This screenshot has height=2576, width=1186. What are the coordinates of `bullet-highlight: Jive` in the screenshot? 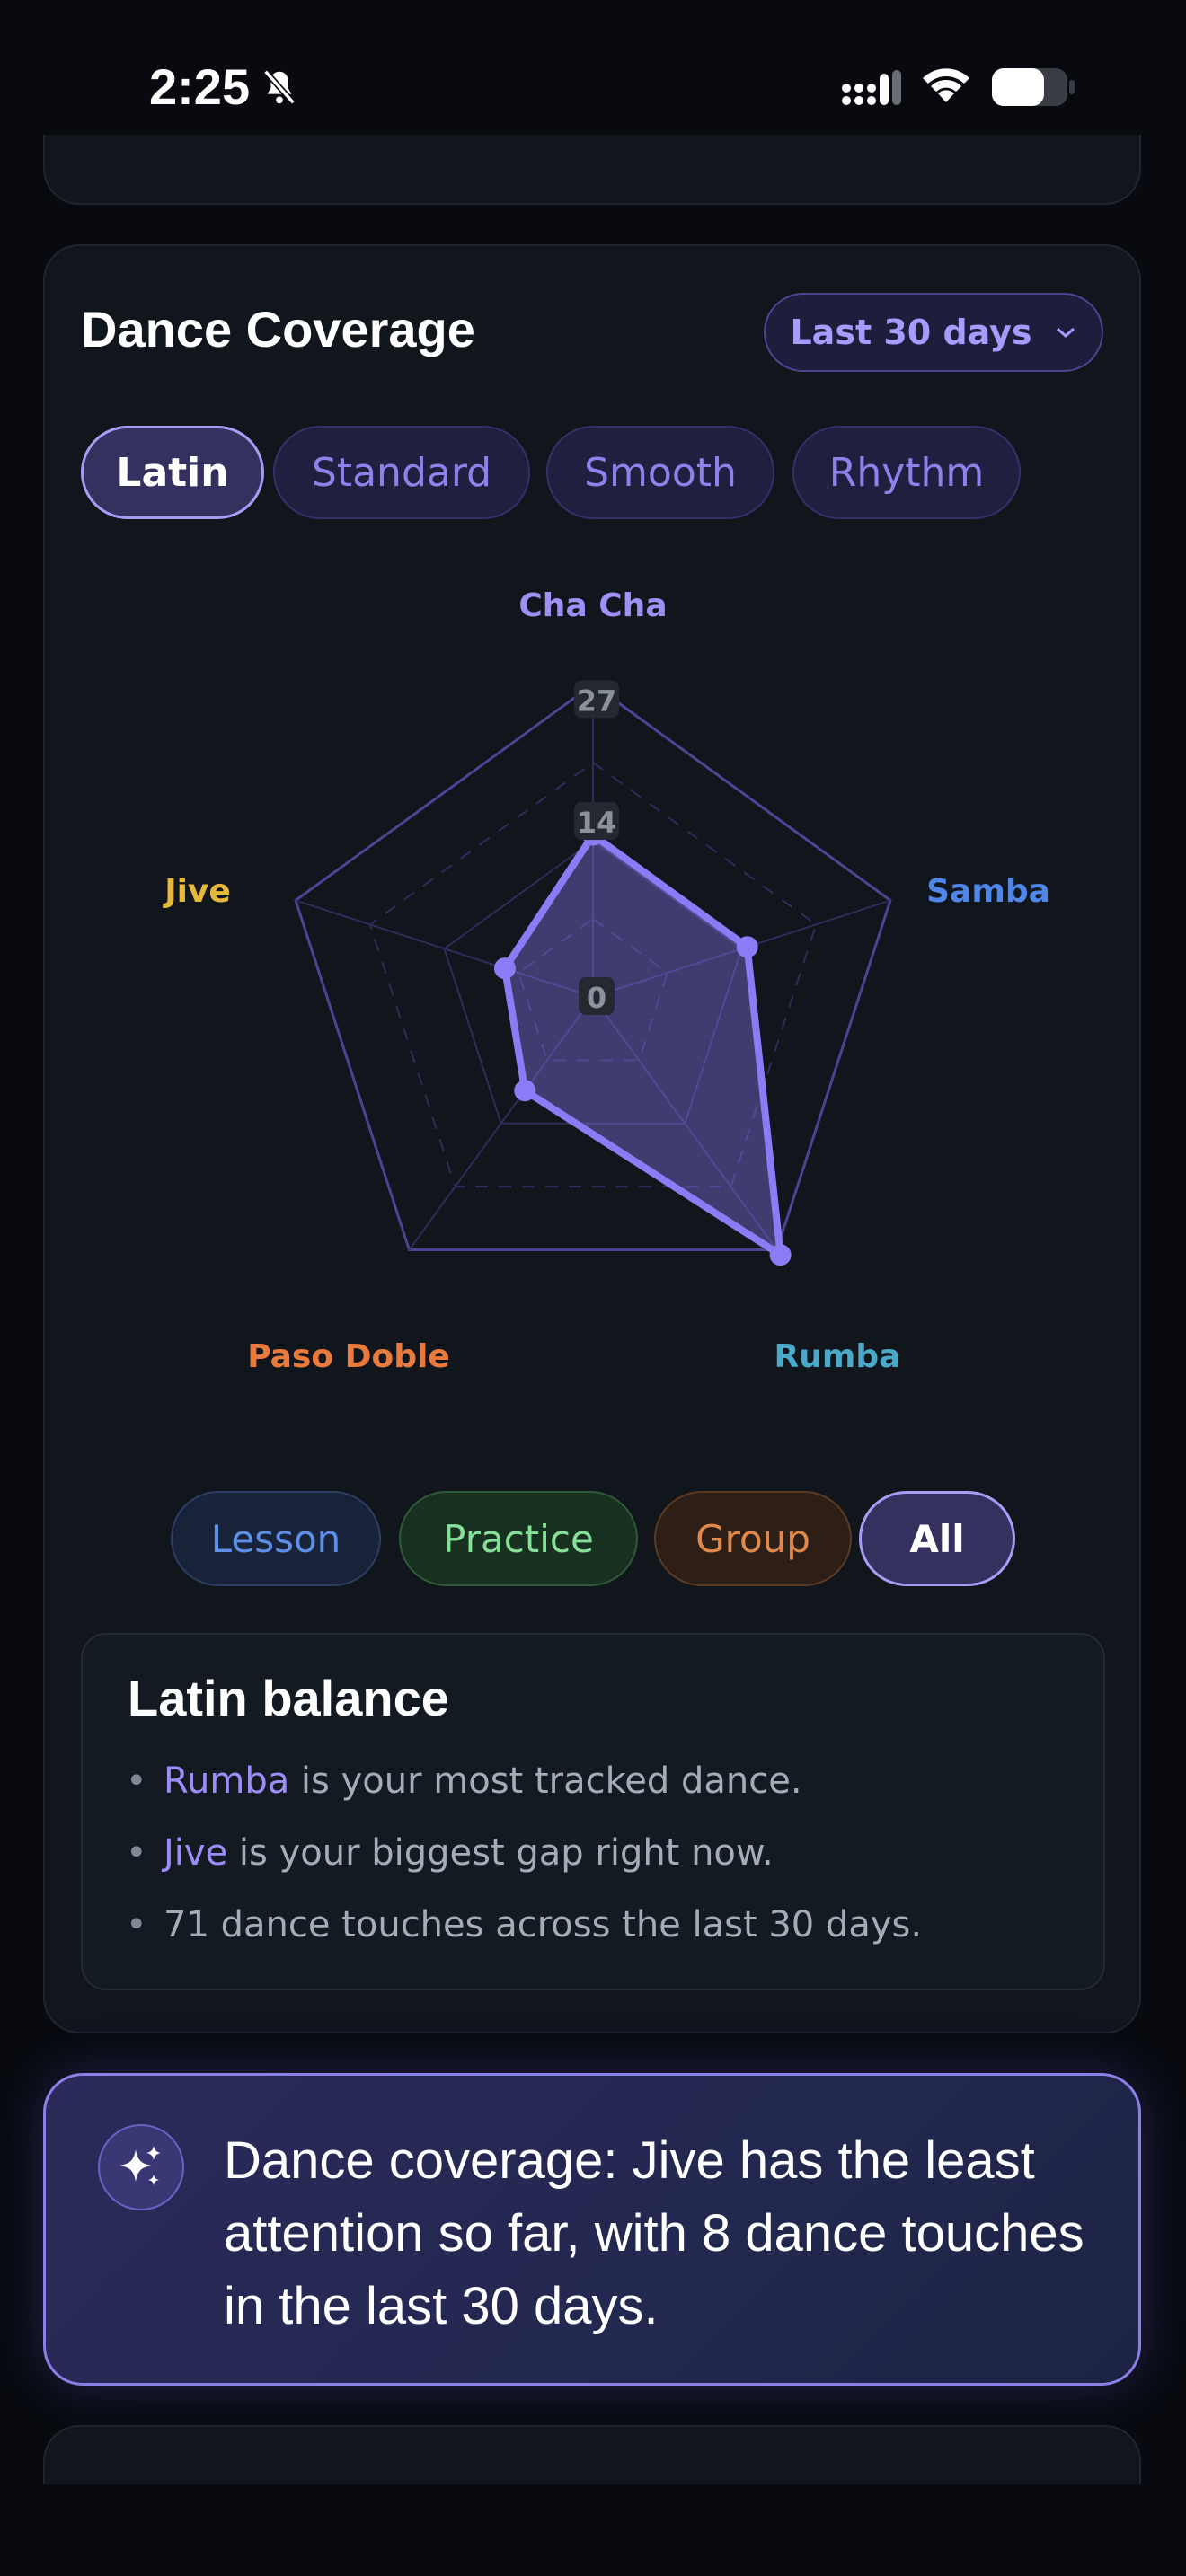 It's located at (196, 1853).